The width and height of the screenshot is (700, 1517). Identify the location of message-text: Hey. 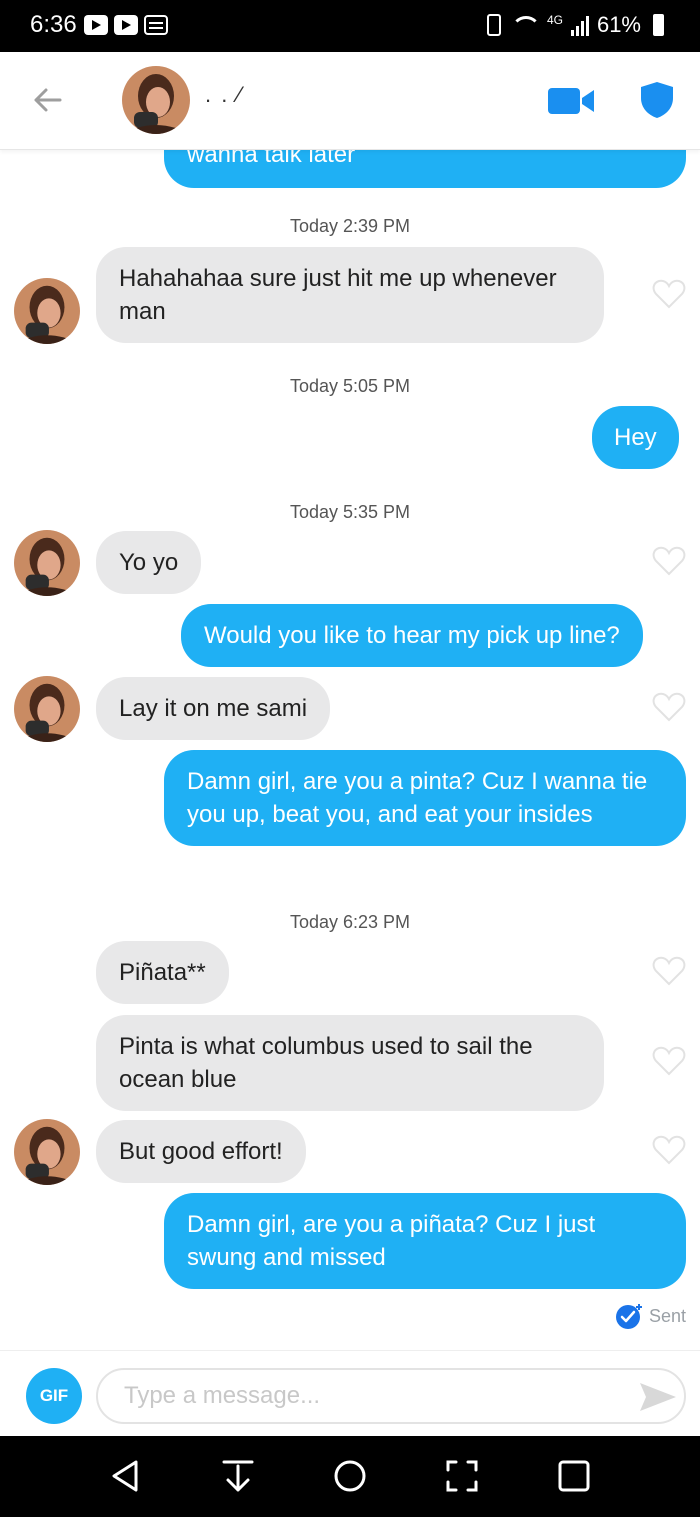
(635, 437).